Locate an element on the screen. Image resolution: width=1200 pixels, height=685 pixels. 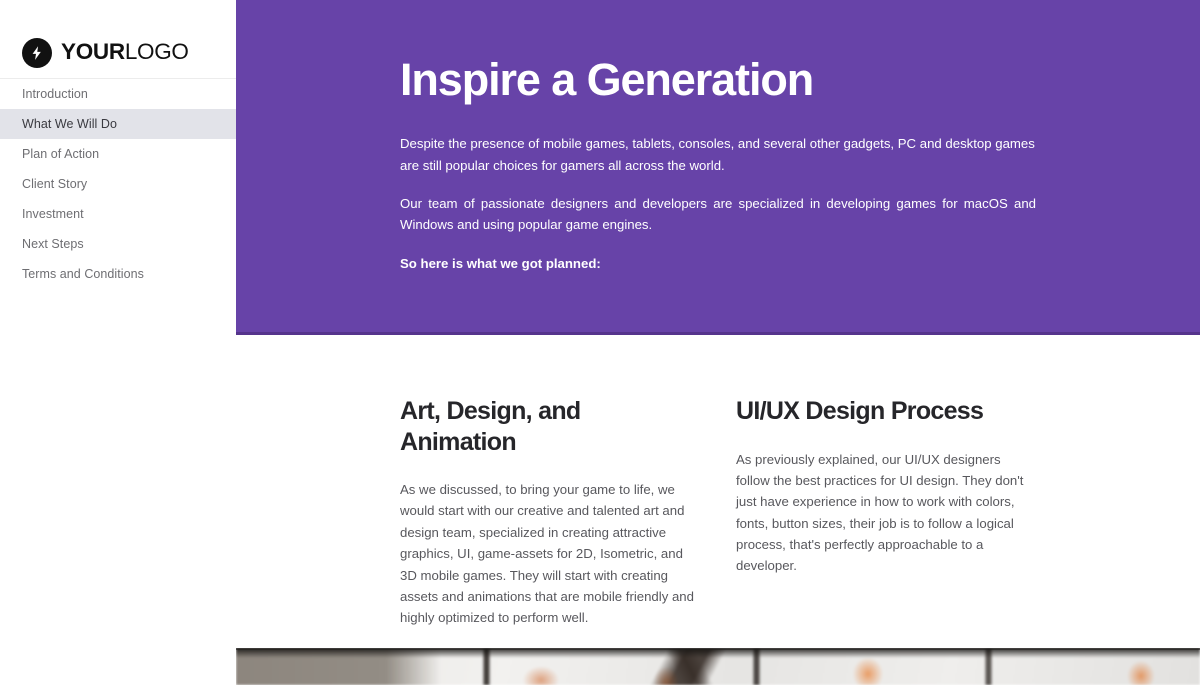
sidebar-item-what-we-will-do: What We Will Do is located at coordinates (118, 124).